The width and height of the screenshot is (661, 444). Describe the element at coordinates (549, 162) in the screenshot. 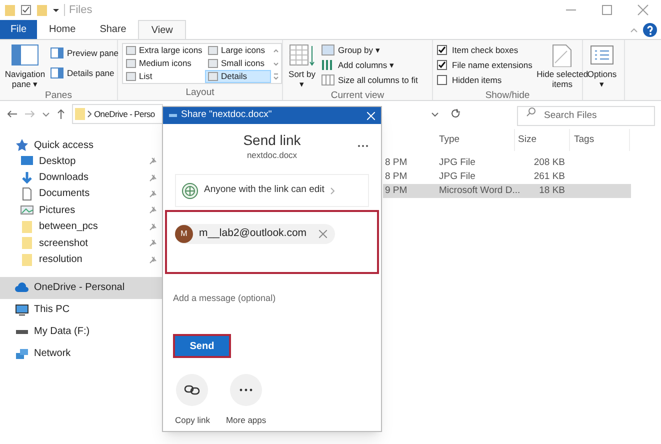

I see `size-cell: 208 KB` at that location.